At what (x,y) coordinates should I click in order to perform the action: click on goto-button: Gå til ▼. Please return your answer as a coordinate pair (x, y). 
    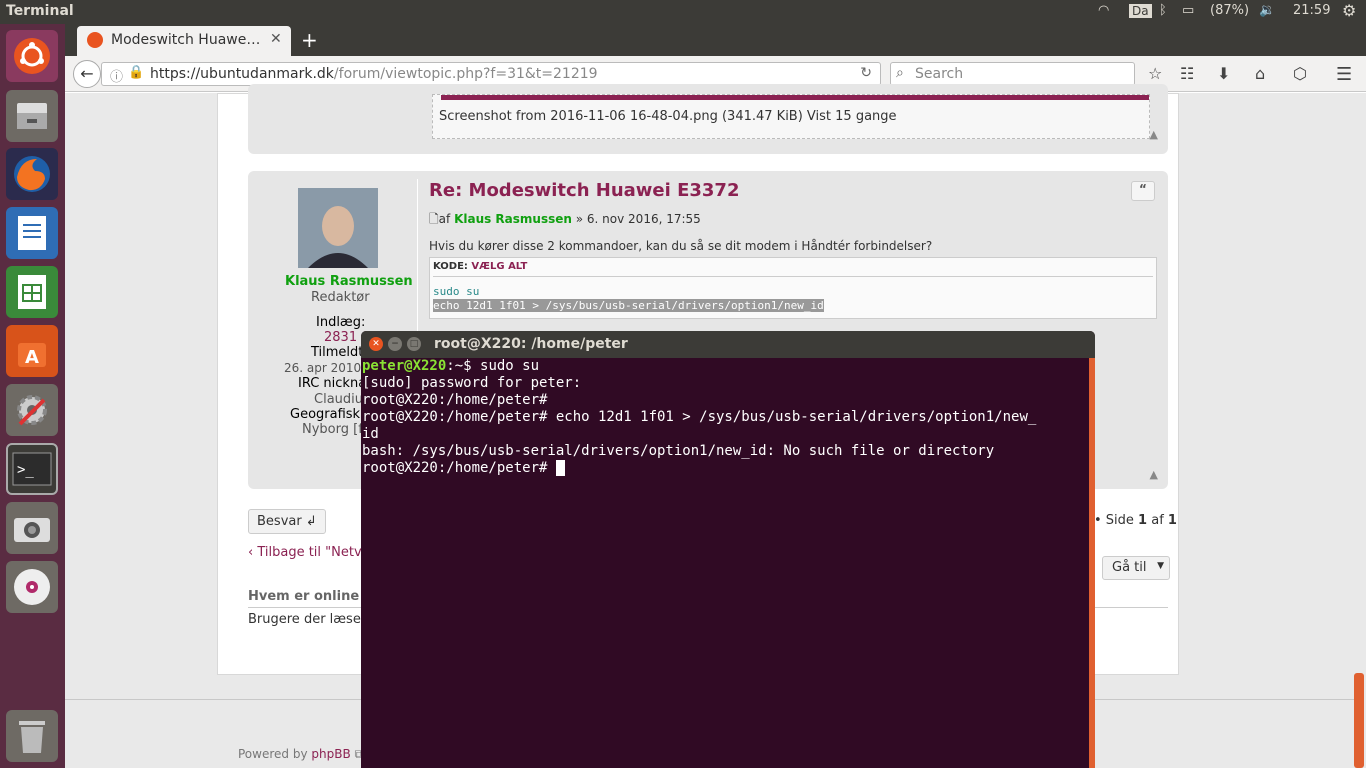
    Looking at the image, I should click on (1136, 568).